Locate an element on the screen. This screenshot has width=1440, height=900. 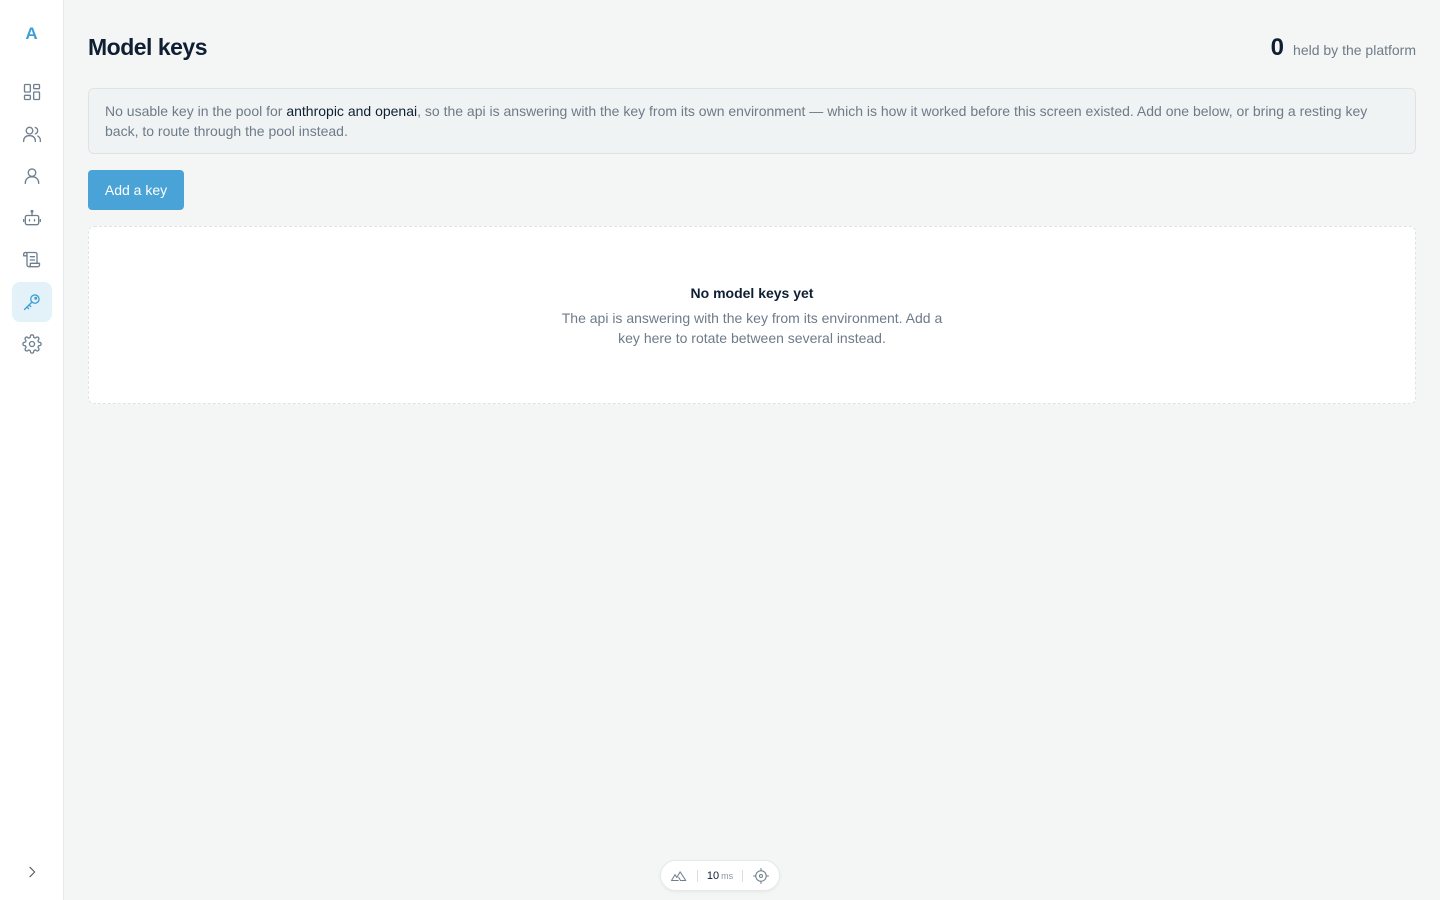
stat-value: 0 is located at coordinates (1277, 47).